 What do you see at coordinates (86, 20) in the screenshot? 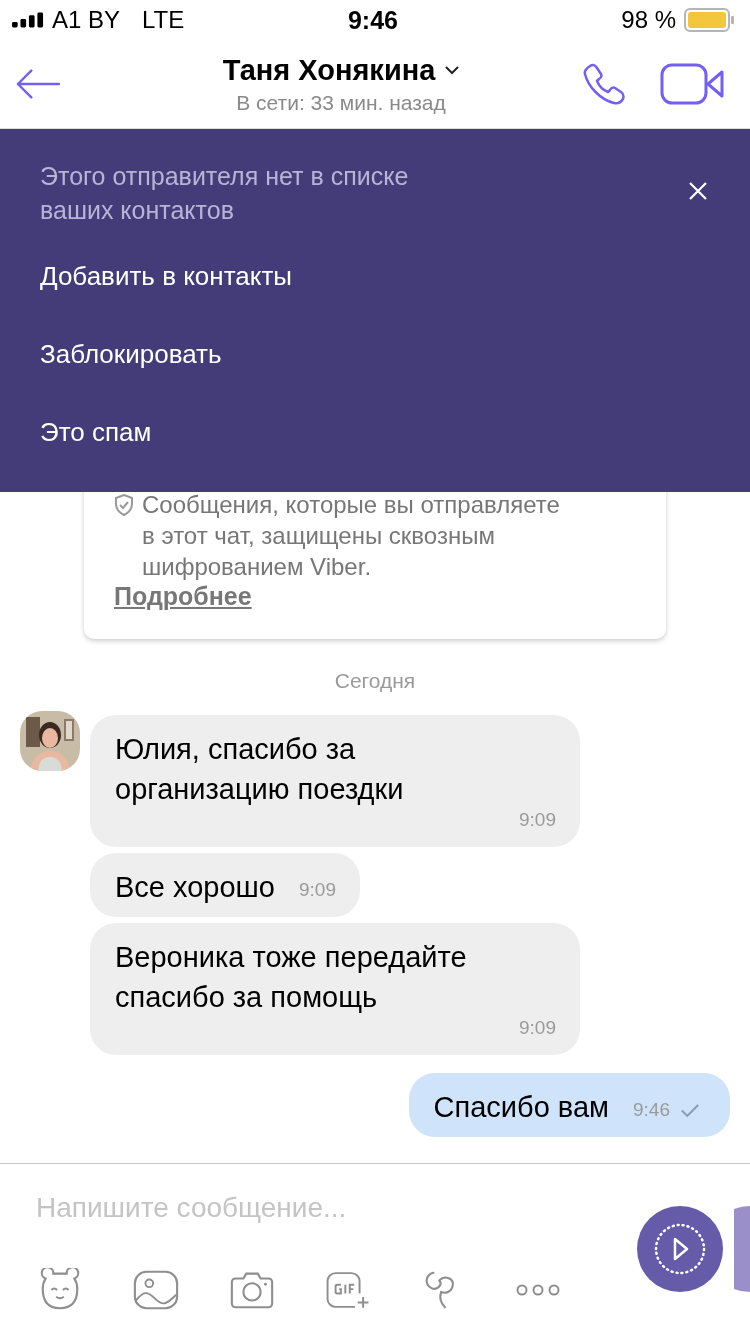
I see `carrier-name: A1 BY` at bounding box center [86, 20].